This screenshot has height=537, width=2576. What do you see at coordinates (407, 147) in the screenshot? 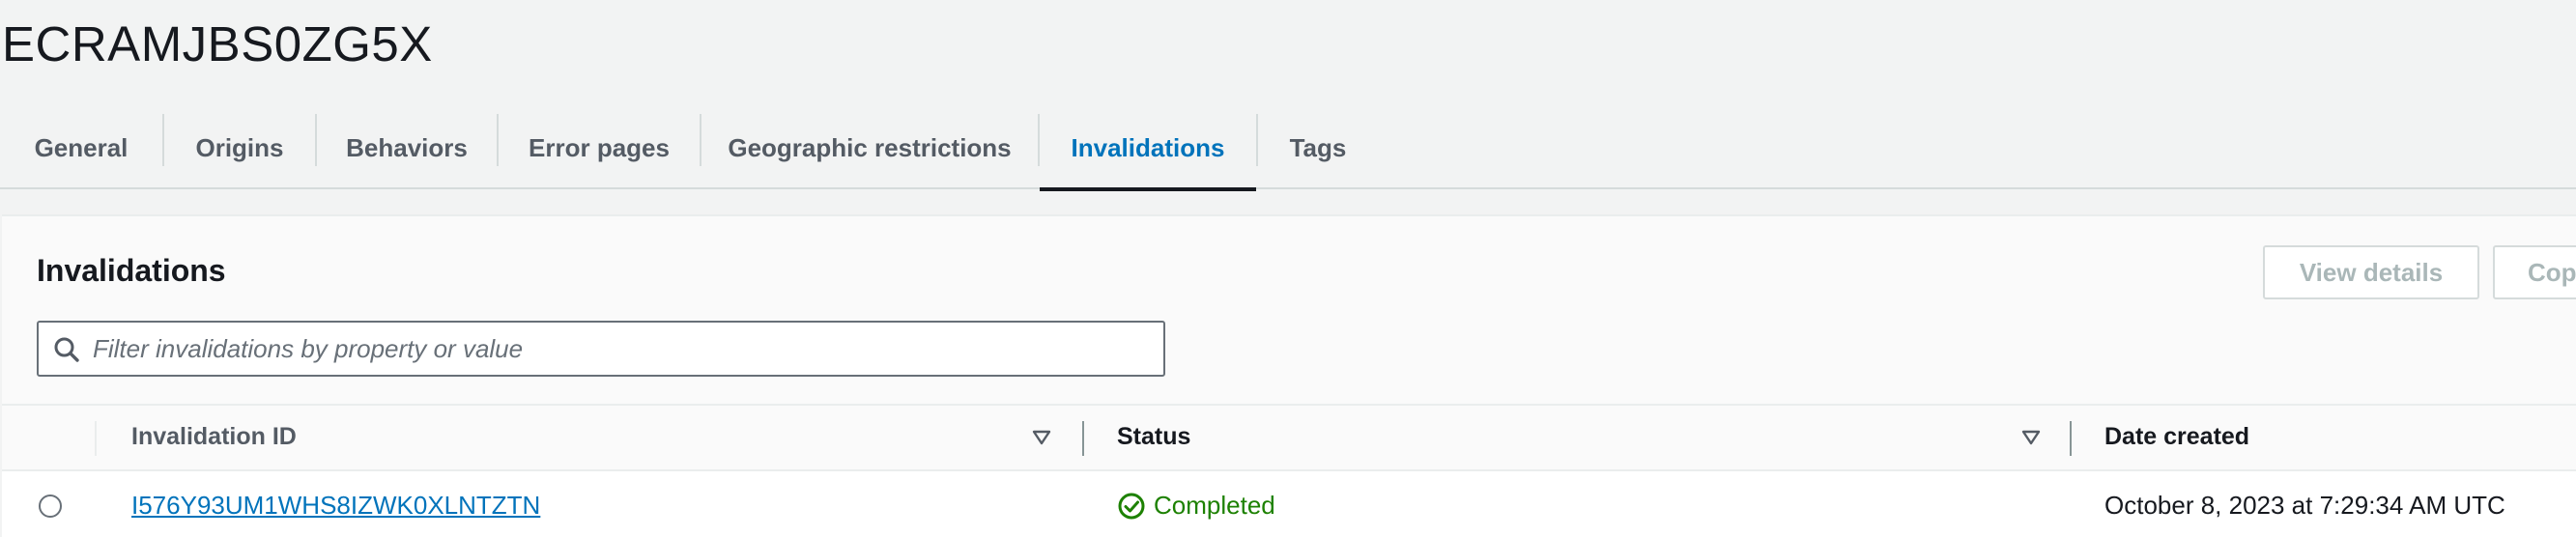
I see `tab-behaviors: Behaviors` at bounding box center [407, 147].